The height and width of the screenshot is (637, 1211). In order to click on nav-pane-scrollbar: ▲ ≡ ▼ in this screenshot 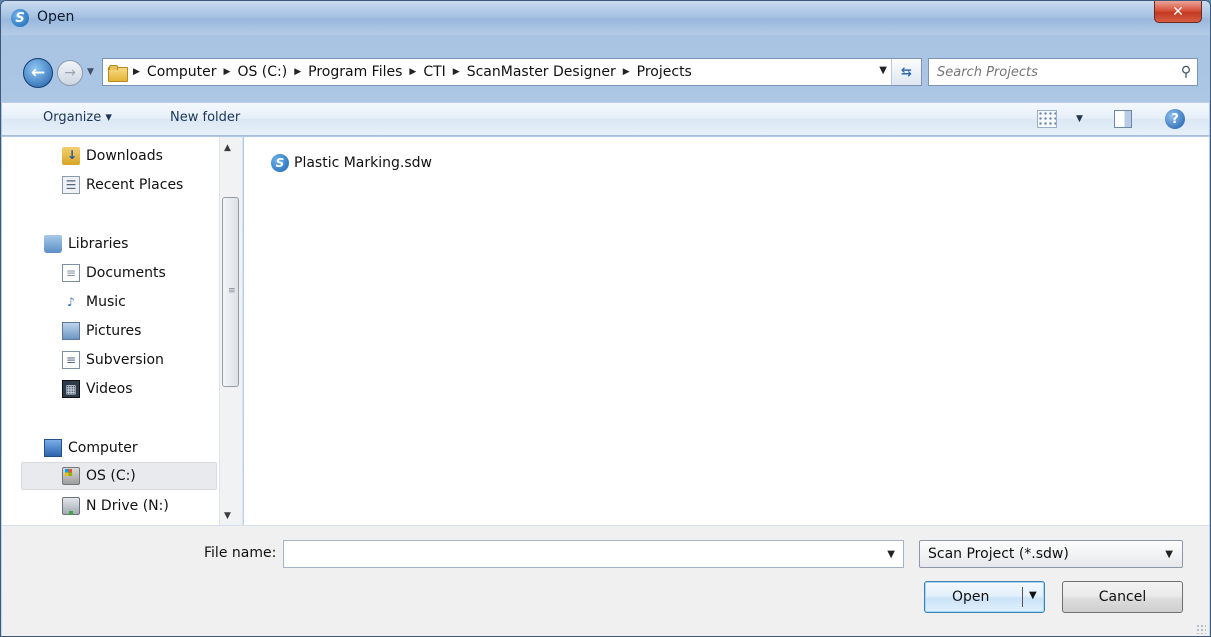, I will do `click(230, 331)`.